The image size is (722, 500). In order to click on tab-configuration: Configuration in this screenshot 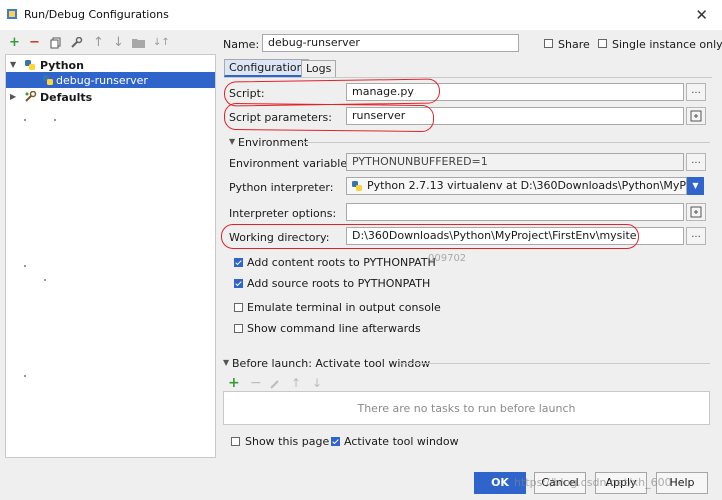, I will do `click(266, 68)`.